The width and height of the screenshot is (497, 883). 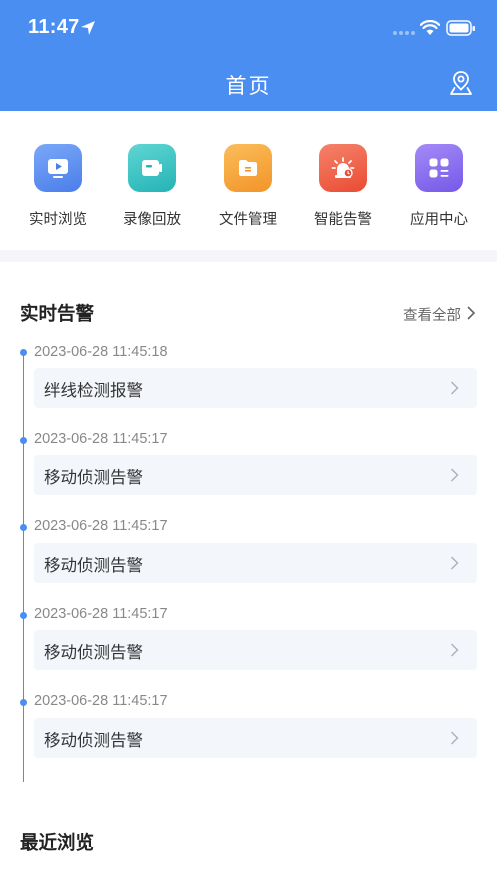 I want to click on alert-item: 绊线检测报警, so click(x=255, y=388).